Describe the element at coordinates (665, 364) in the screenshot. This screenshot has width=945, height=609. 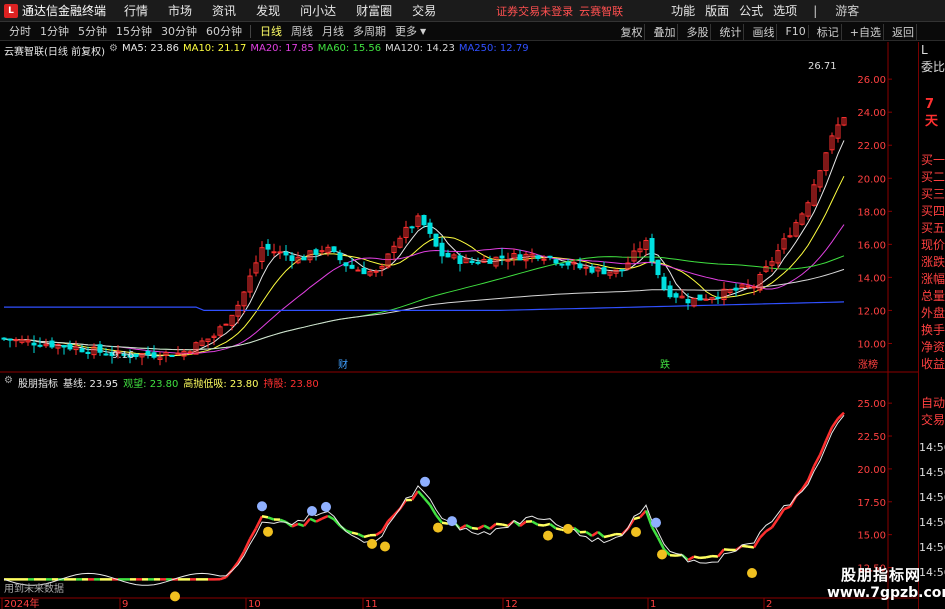
I see `event-marker: 跌` at that location.